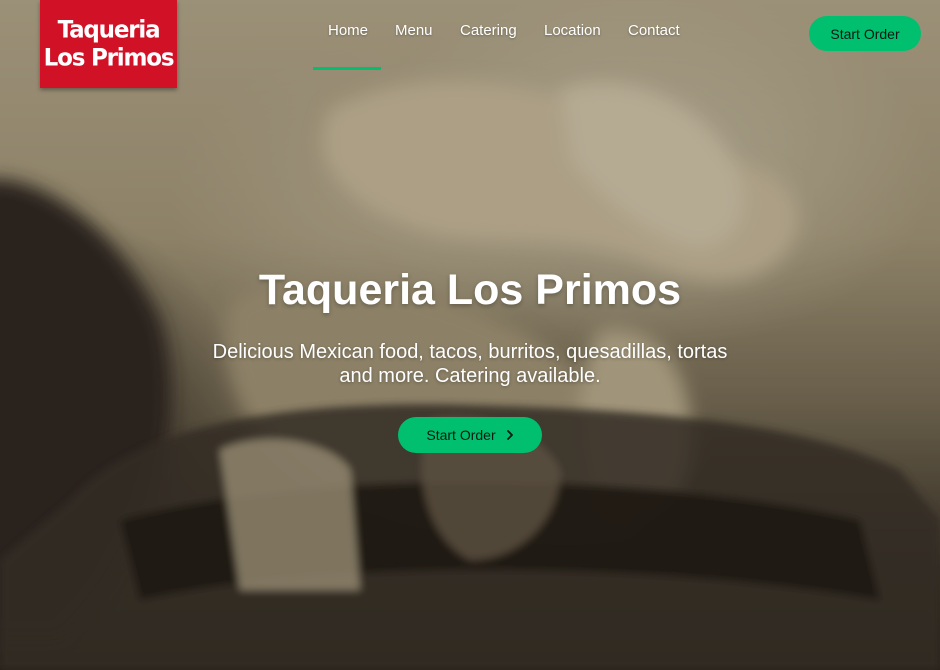 This screenshot has width=940, height=670. I want to click on nav-item-home: Home, so click(348, 30).